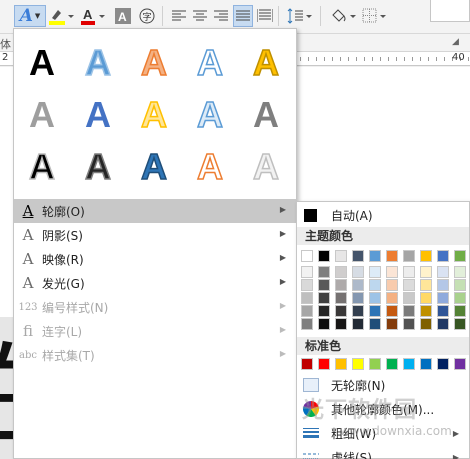 Image resolution: width=470 pixels, height=459 pixels. Describe the element at coordinates (98, 167) in the screenshot. I see `text-effect-preset-black-dark: A` at that location.